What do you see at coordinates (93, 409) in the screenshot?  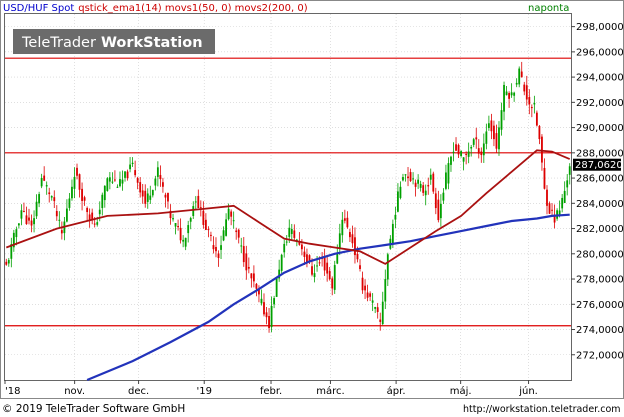 I see `copyright-text: © 2019 TeleTrader Software GmbH` at bounding box center [93, 409].